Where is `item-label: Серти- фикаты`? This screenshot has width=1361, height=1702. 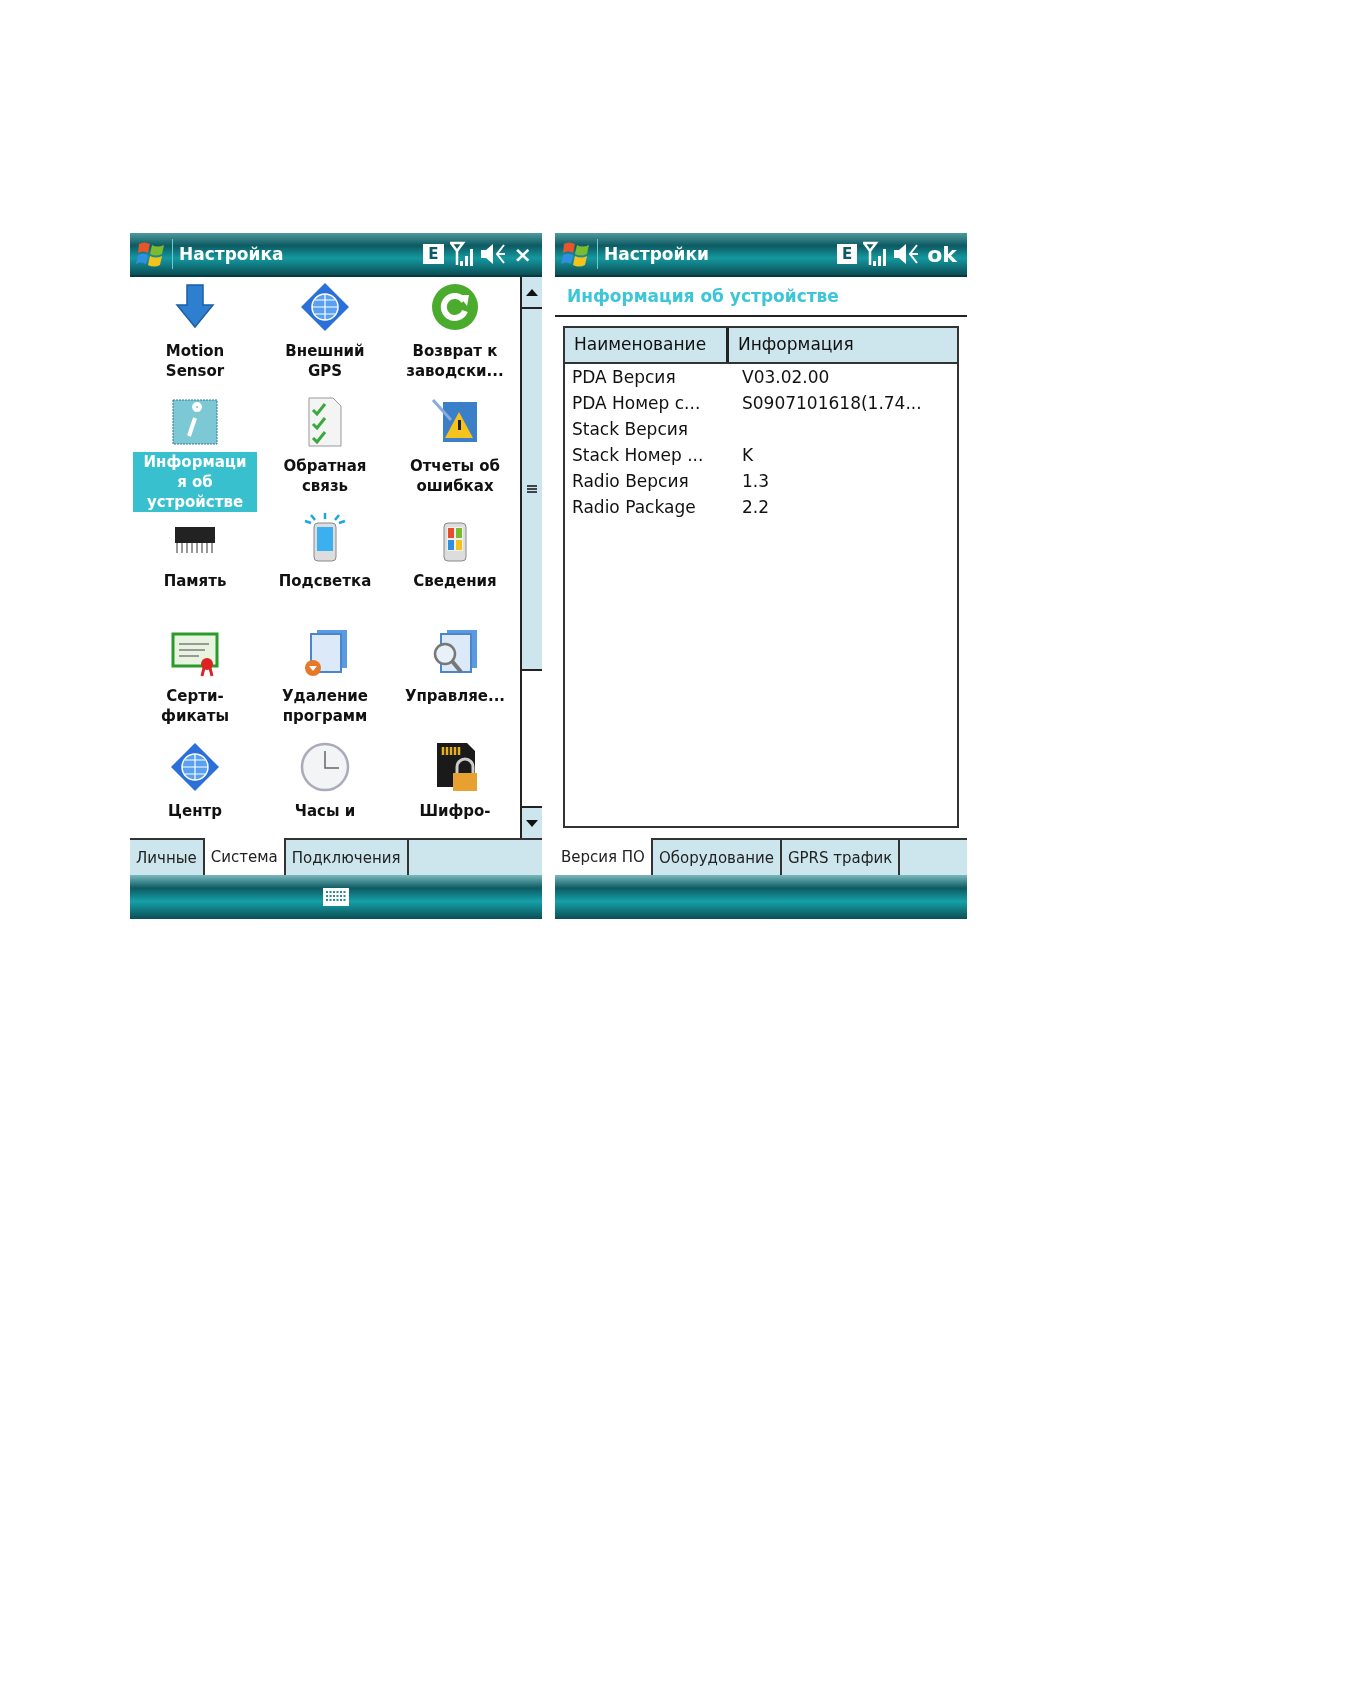
item-label: Серти- фикаты is located at coordinates (195, 706).